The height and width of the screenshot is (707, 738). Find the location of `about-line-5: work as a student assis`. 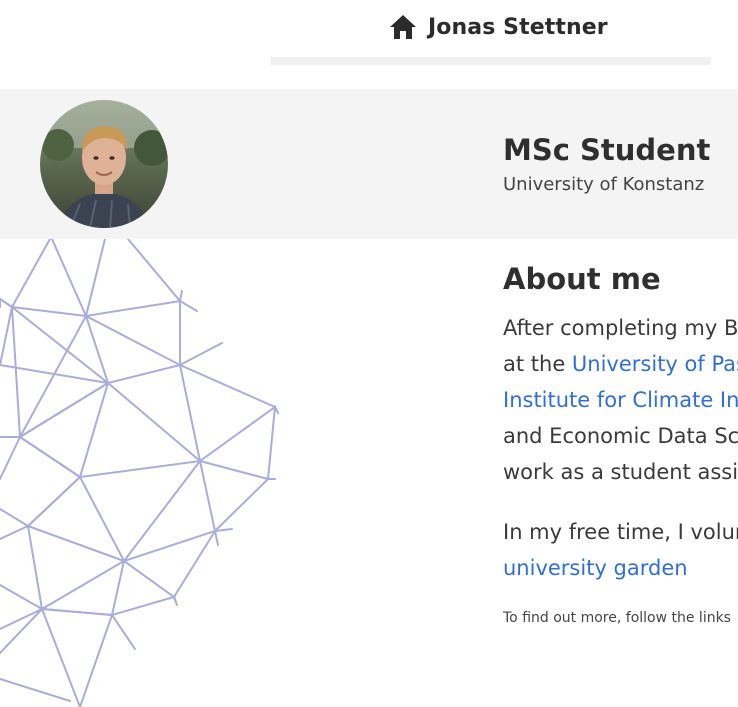

about-line-5: work as a student assis is located at coordinates (620, 472).